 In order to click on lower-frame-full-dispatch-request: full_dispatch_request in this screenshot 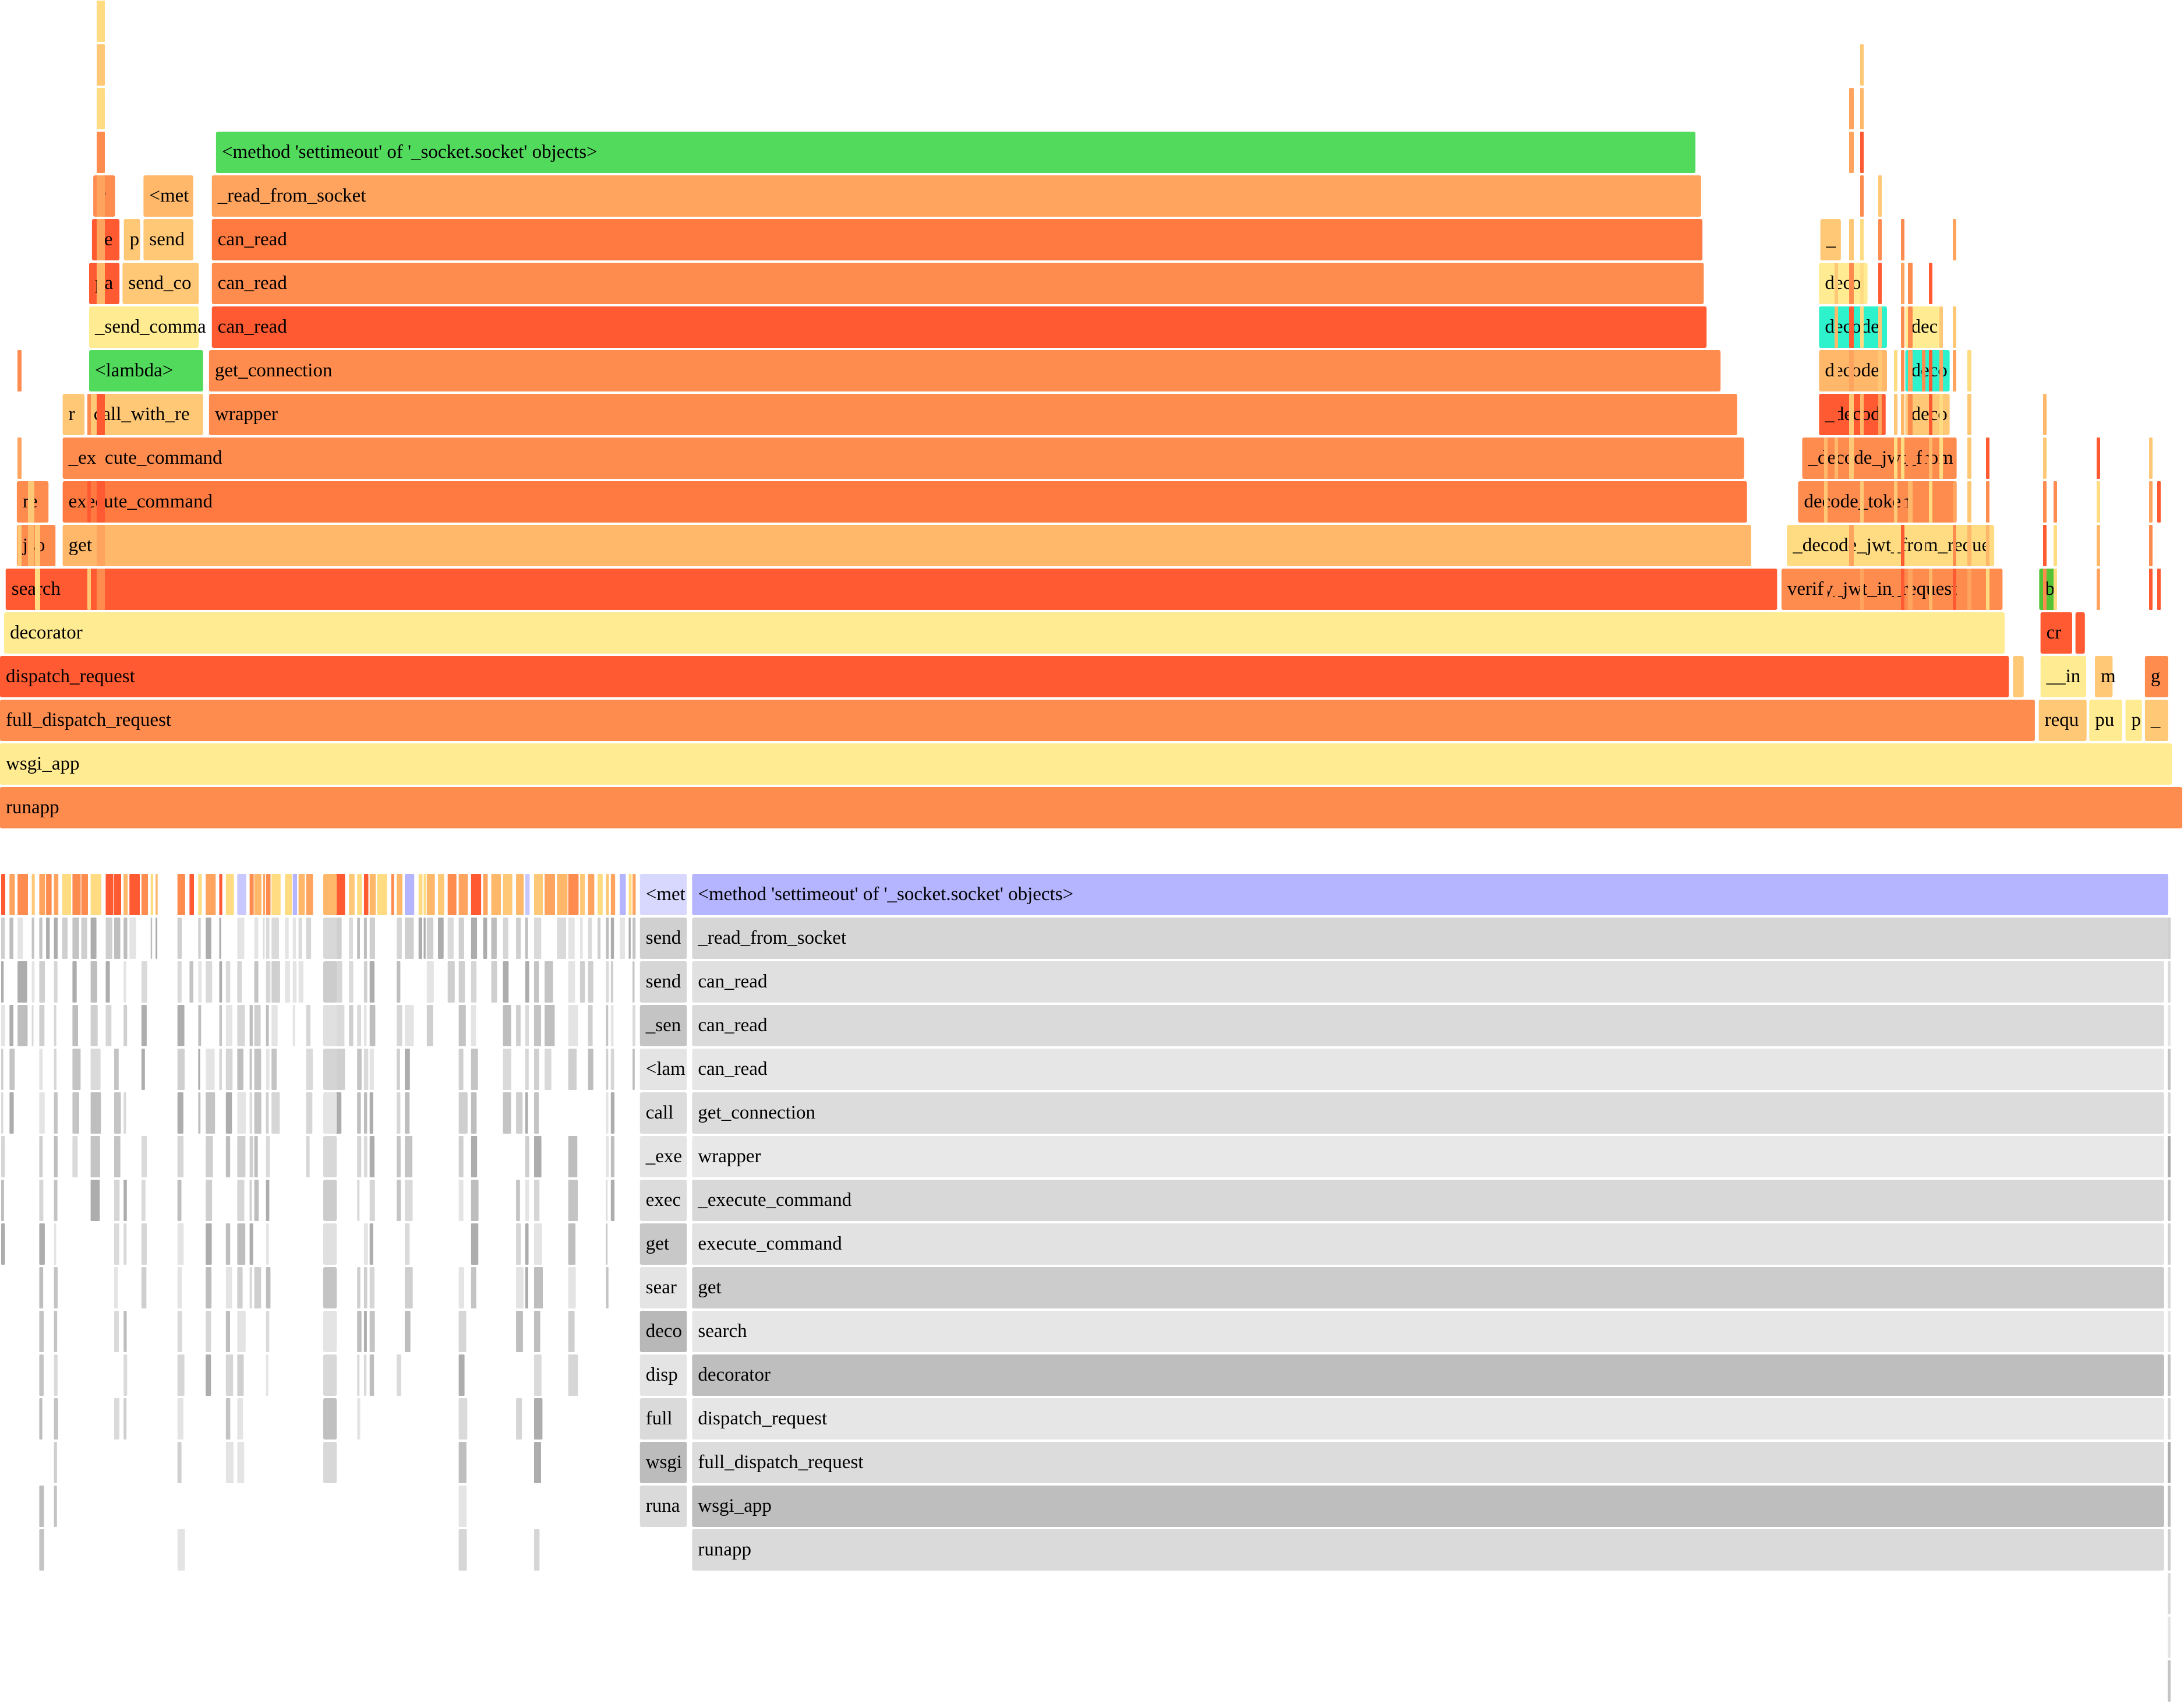, I will do `click(1428, 1462)`.